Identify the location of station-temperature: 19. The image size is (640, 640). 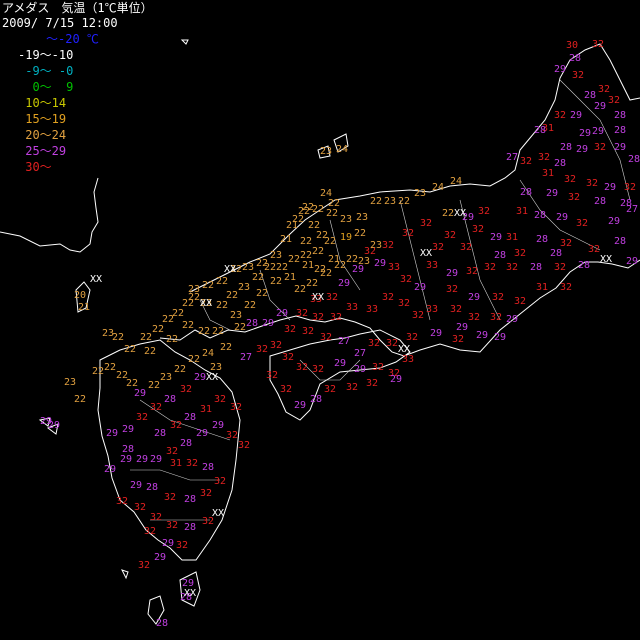
(346, 237).